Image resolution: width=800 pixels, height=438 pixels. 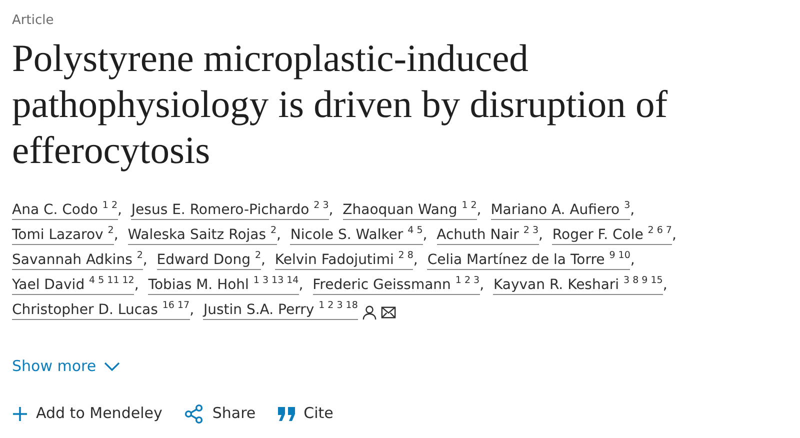 I want to click on share-icon, so click(x=194, y=413).